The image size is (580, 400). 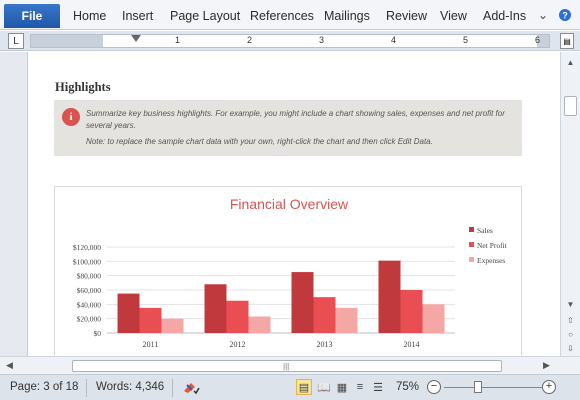 I want to click on full-screen-reading-view-icon: 📖, so click(x=324, y=387).